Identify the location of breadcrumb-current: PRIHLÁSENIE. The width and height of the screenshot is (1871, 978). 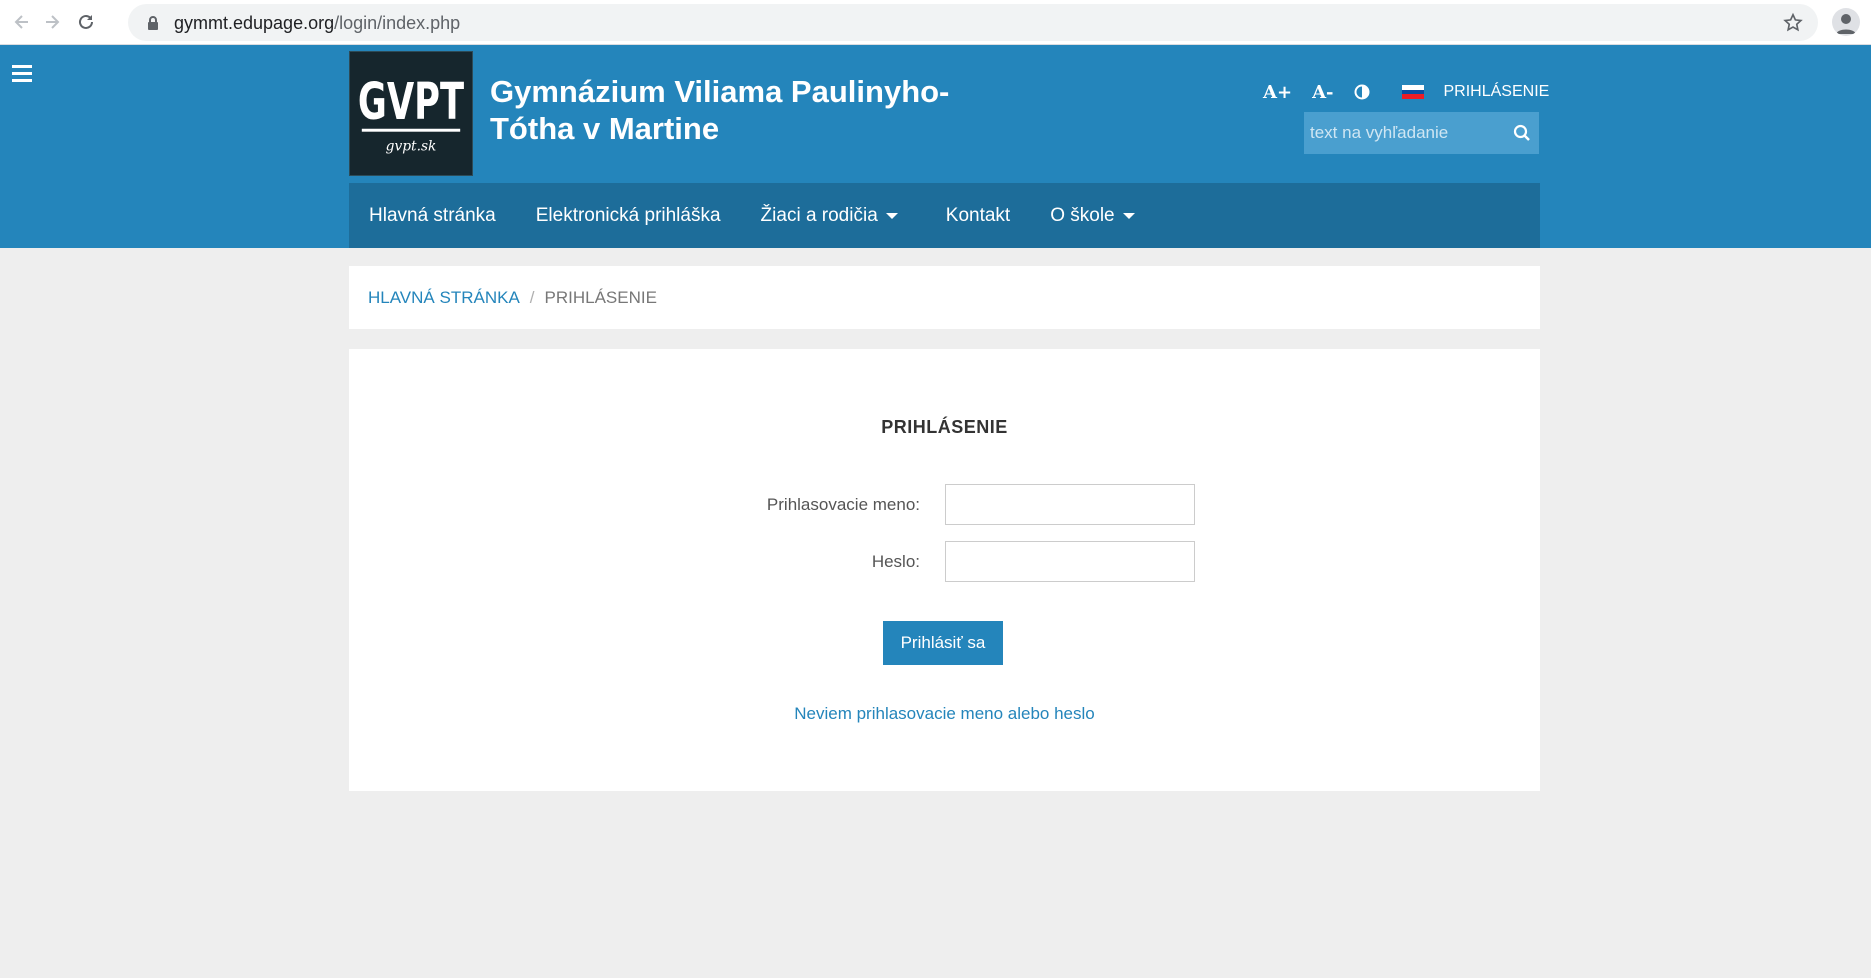
(600, 297).